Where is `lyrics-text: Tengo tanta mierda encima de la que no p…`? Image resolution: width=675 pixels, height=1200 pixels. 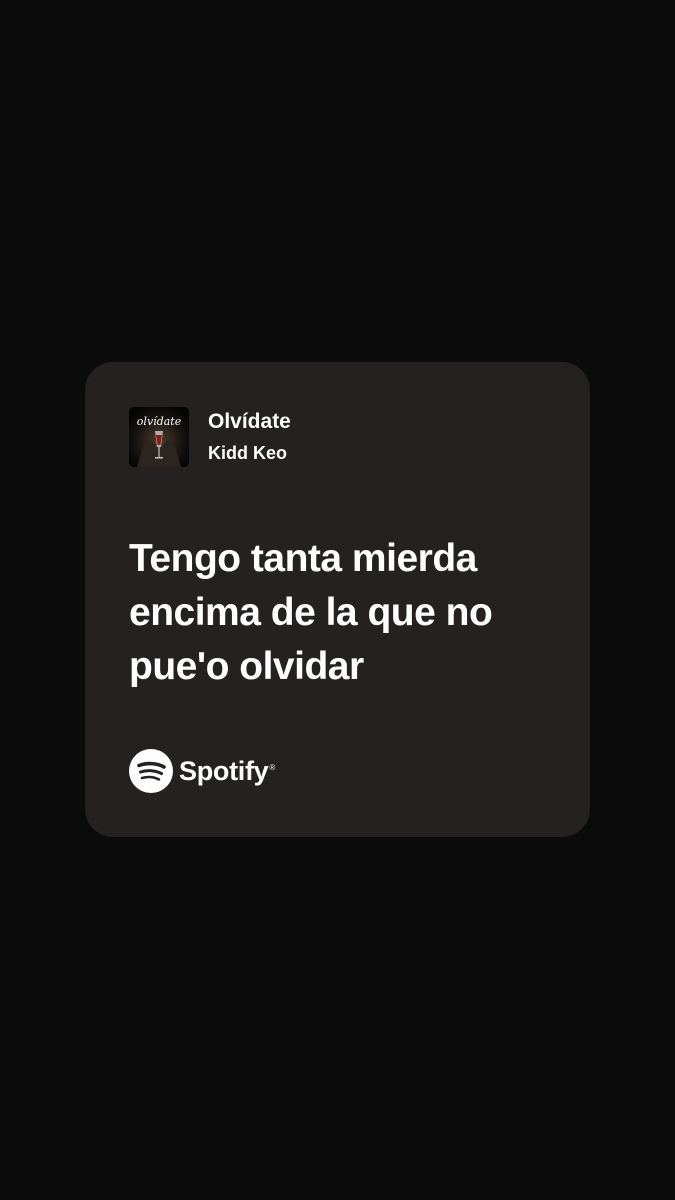 lyrics-text: Tengo tanta mierda encima de la que no p… is located at coordinates (349, 613).